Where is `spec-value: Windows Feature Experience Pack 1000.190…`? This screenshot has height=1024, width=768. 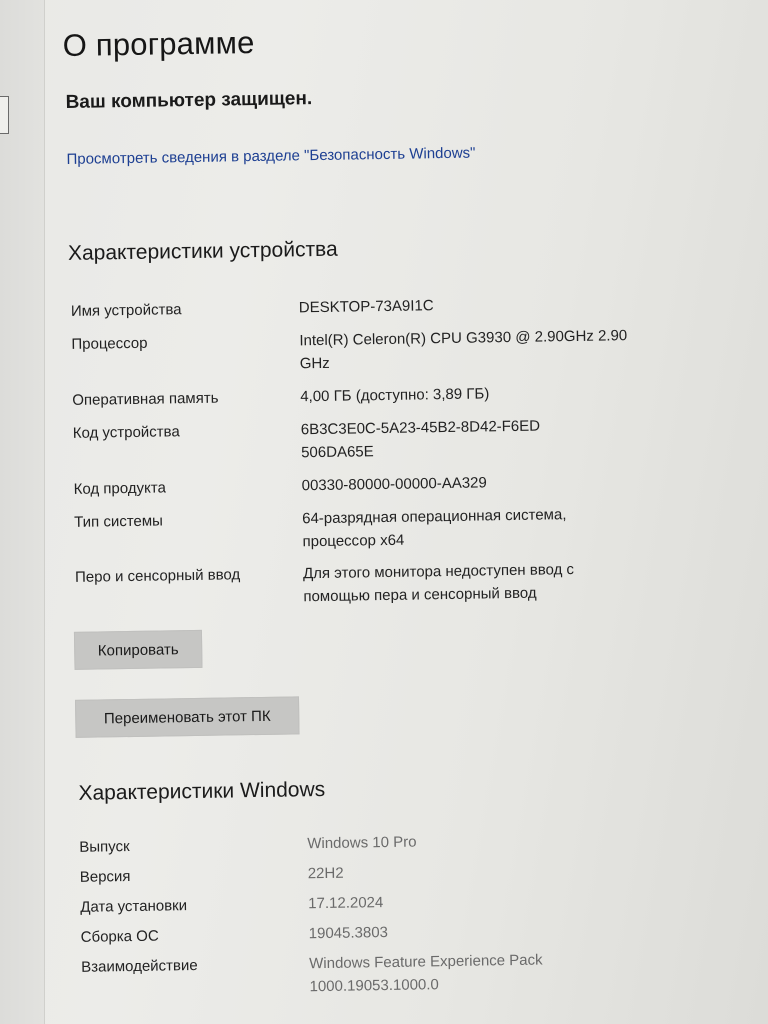
spec-value: Windows Feature Experience Pack 1000.190… is located at coordinates (426, 973).